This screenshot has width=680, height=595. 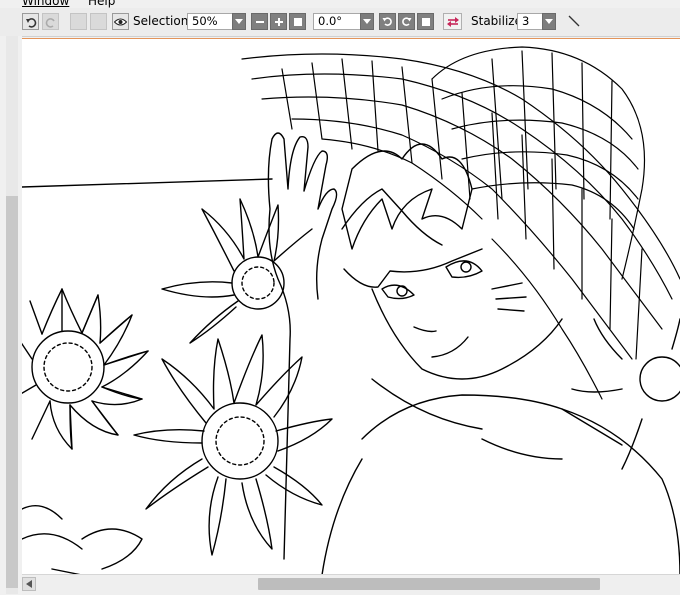 I want to click on rotate-right-button, so click(x=406, y=21).